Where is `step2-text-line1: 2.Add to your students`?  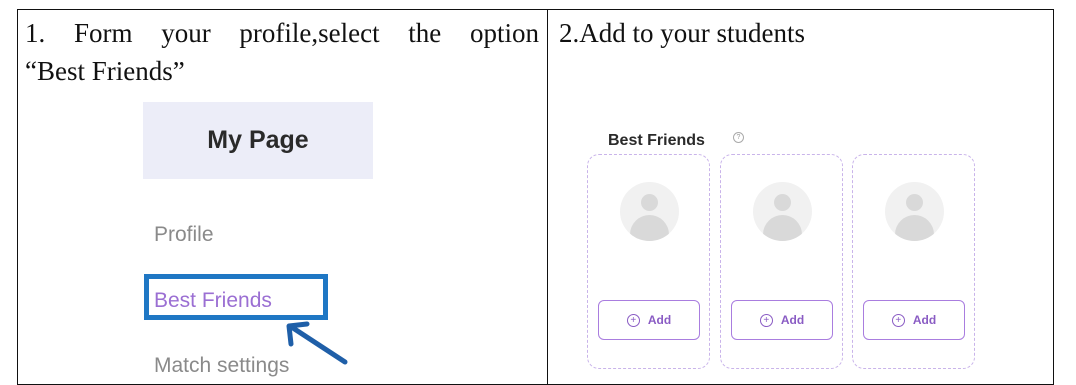
step2-text-line1: 2.Add to your students is located at coordinates (682, 33).